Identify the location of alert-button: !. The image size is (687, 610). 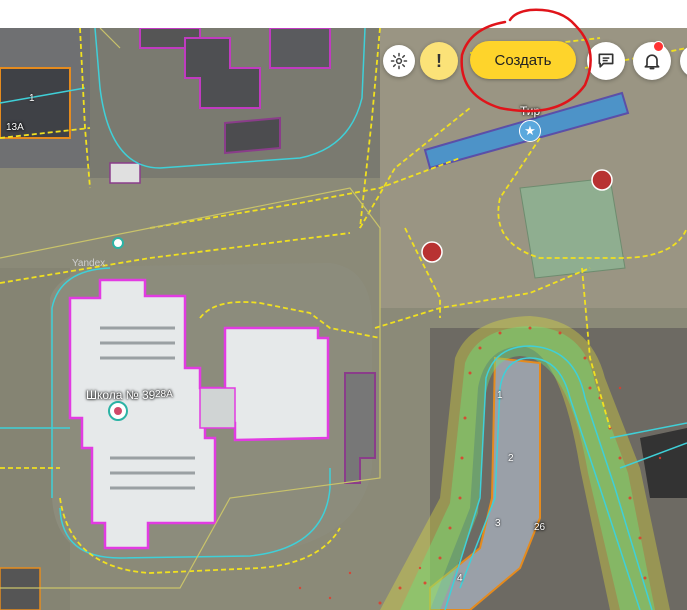
(439, 61).